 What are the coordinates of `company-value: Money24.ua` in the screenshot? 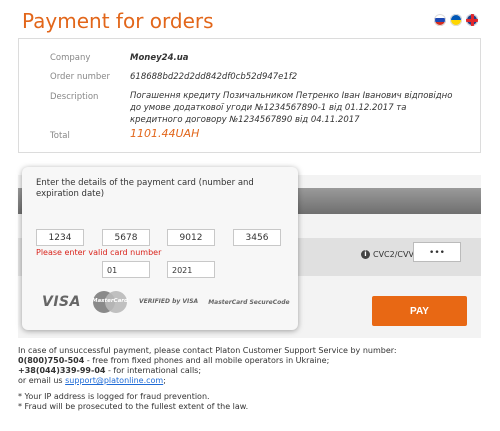 It's located at (159, 58).